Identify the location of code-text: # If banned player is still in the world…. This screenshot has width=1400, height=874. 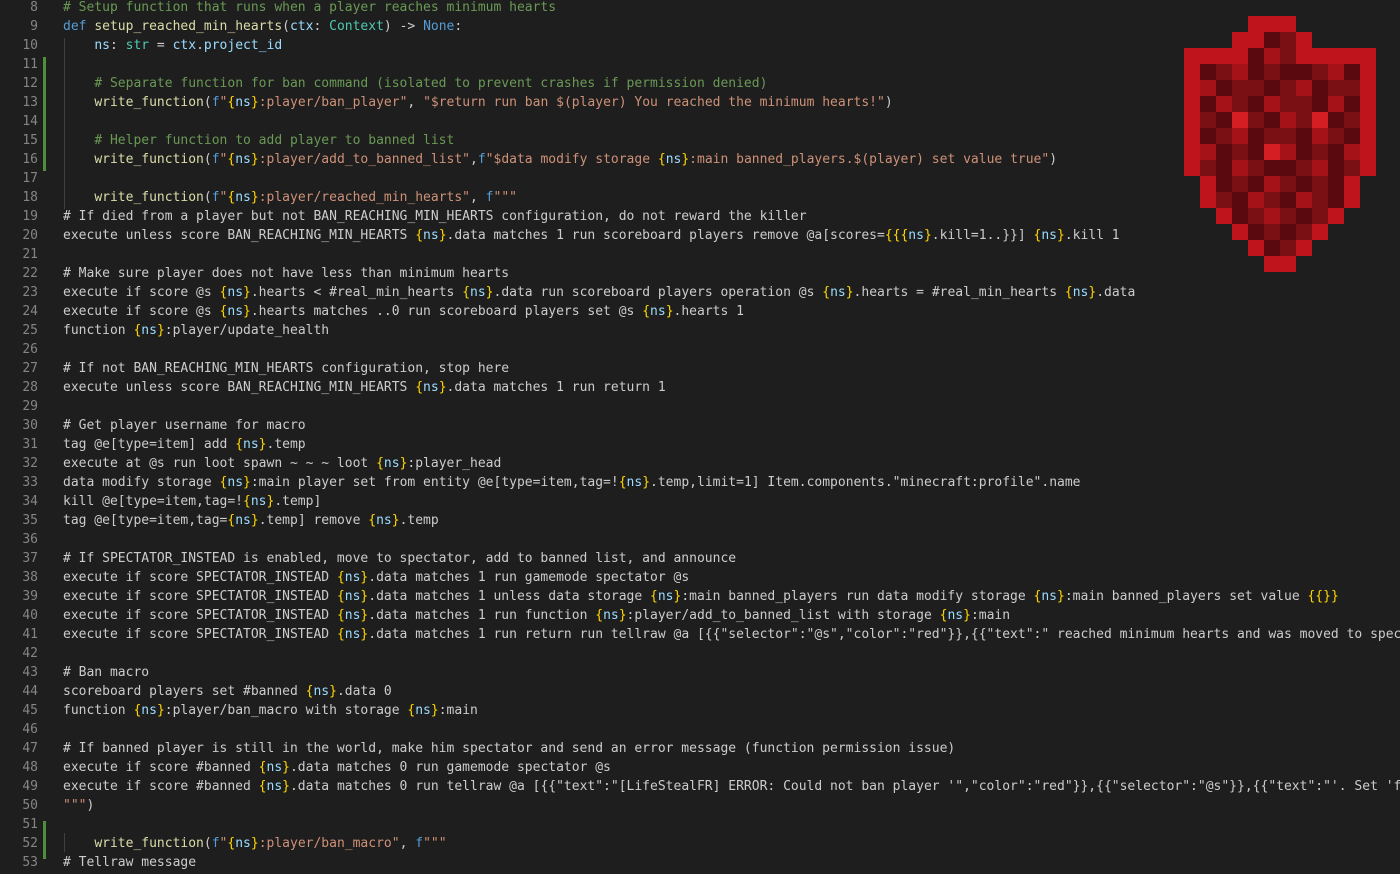
(509, 748).